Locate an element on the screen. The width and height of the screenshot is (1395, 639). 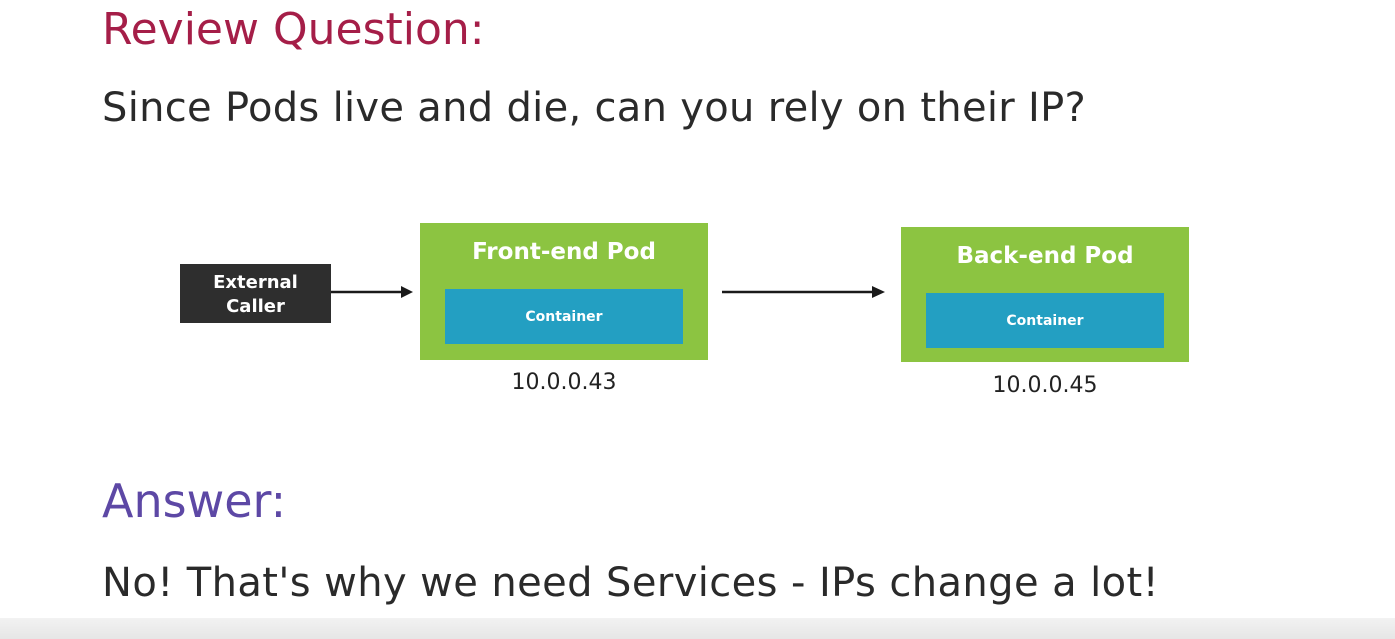
back-end-container-label: Container is located at coordinates (1045, 320).